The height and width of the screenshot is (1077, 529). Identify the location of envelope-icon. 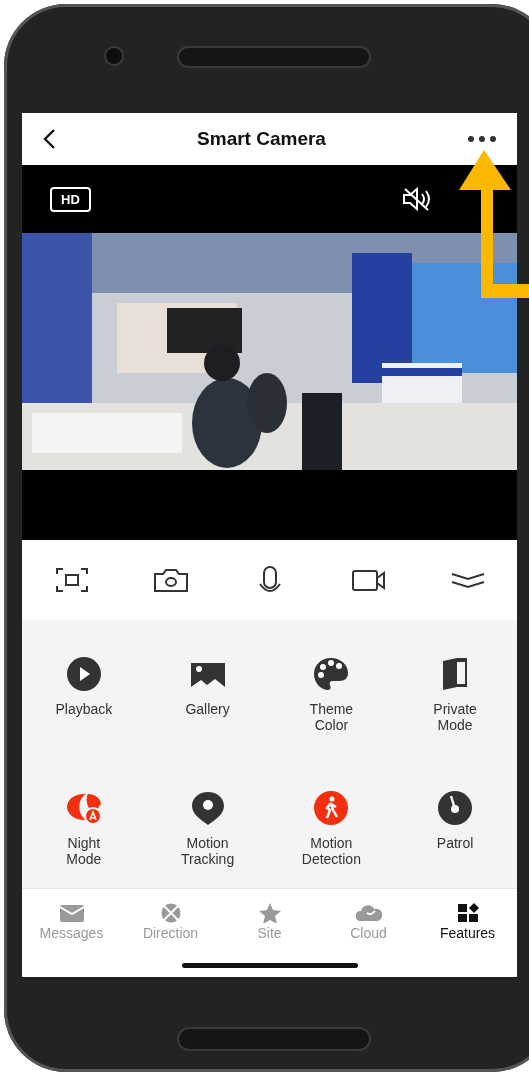
(71, 913).